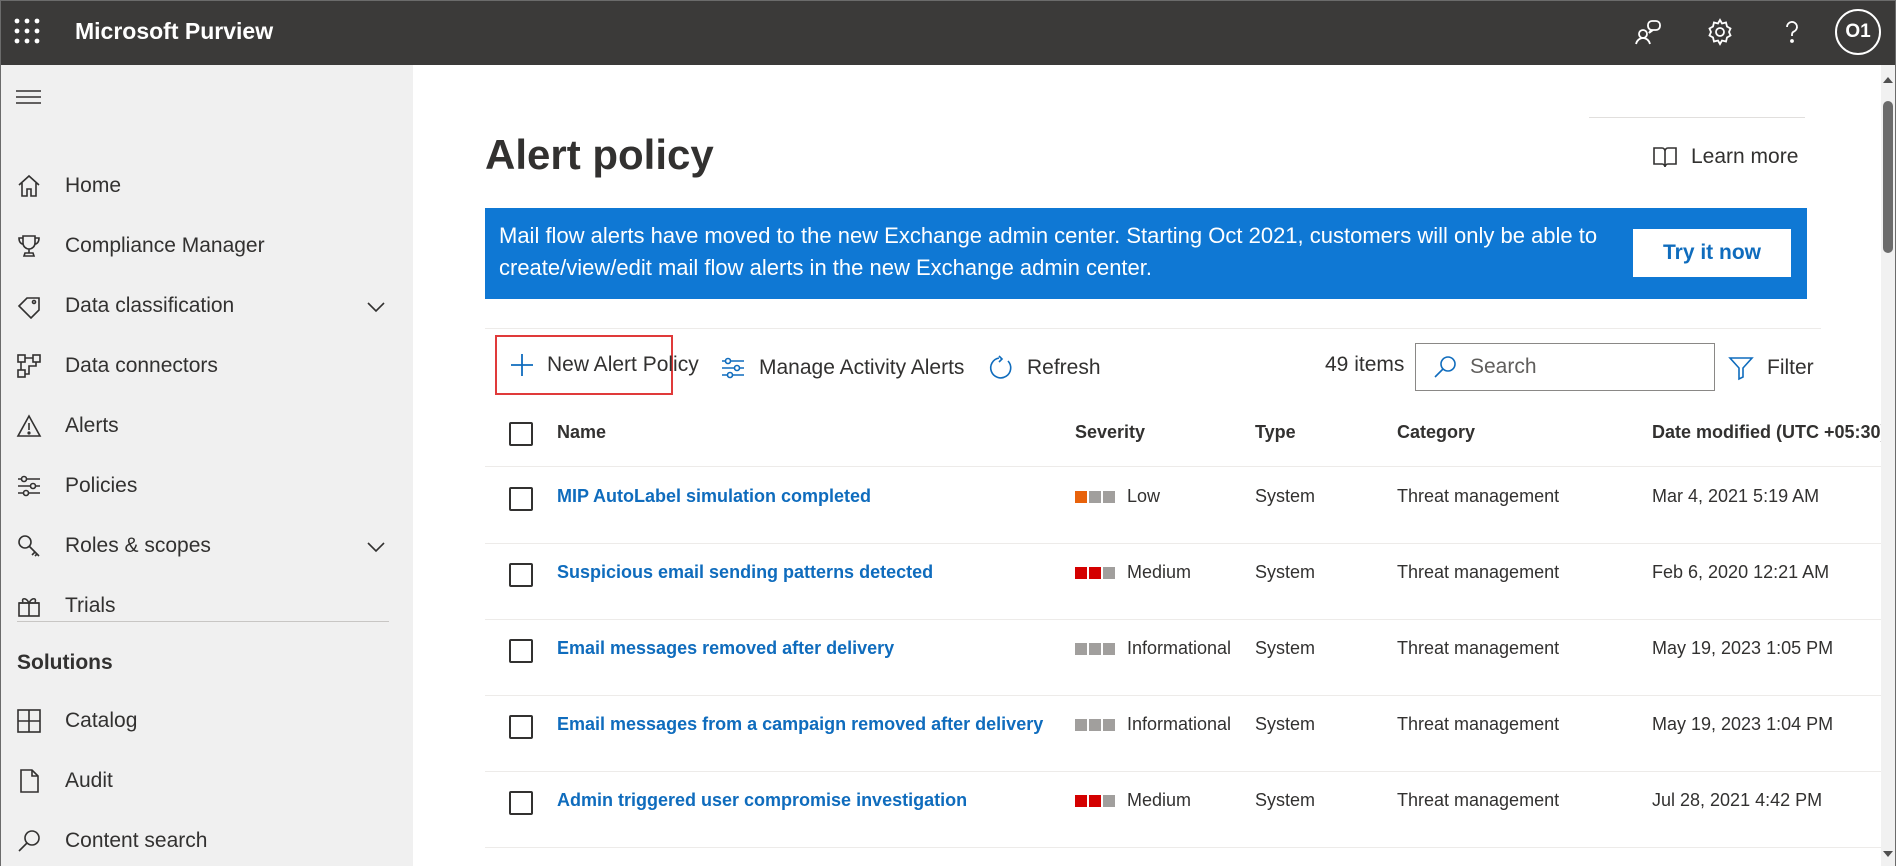 The image size is (1896, 866). Describe the element at coordinates (862, 367) in the screenshot. I see `manage-activity-alerts-label: Manage Activity Alerts` at that location.